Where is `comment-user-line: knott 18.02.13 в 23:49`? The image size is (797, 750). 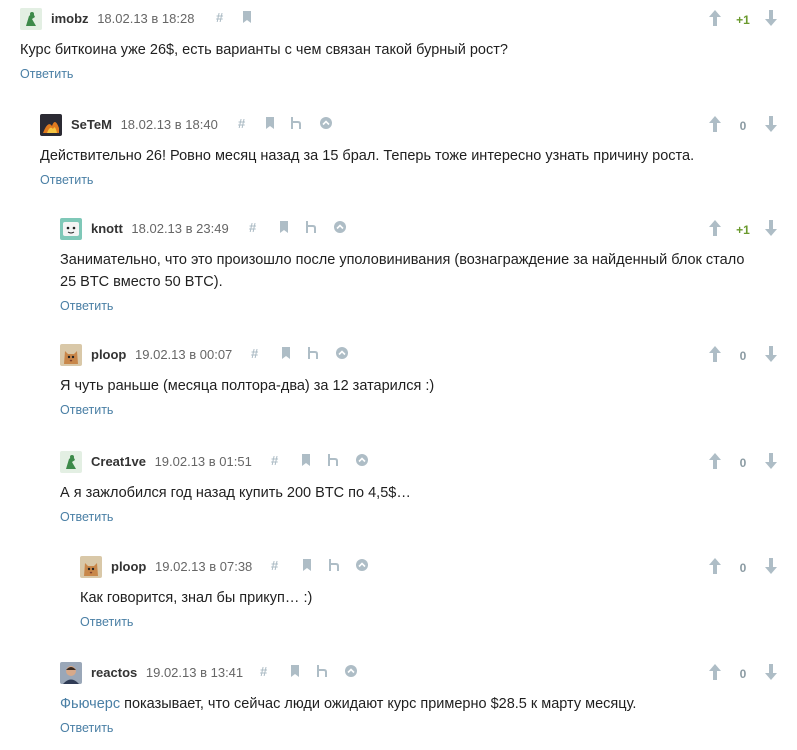
comment-user-line: knott 18.02.13 в 23:49 is located at coordinates (160, 228).